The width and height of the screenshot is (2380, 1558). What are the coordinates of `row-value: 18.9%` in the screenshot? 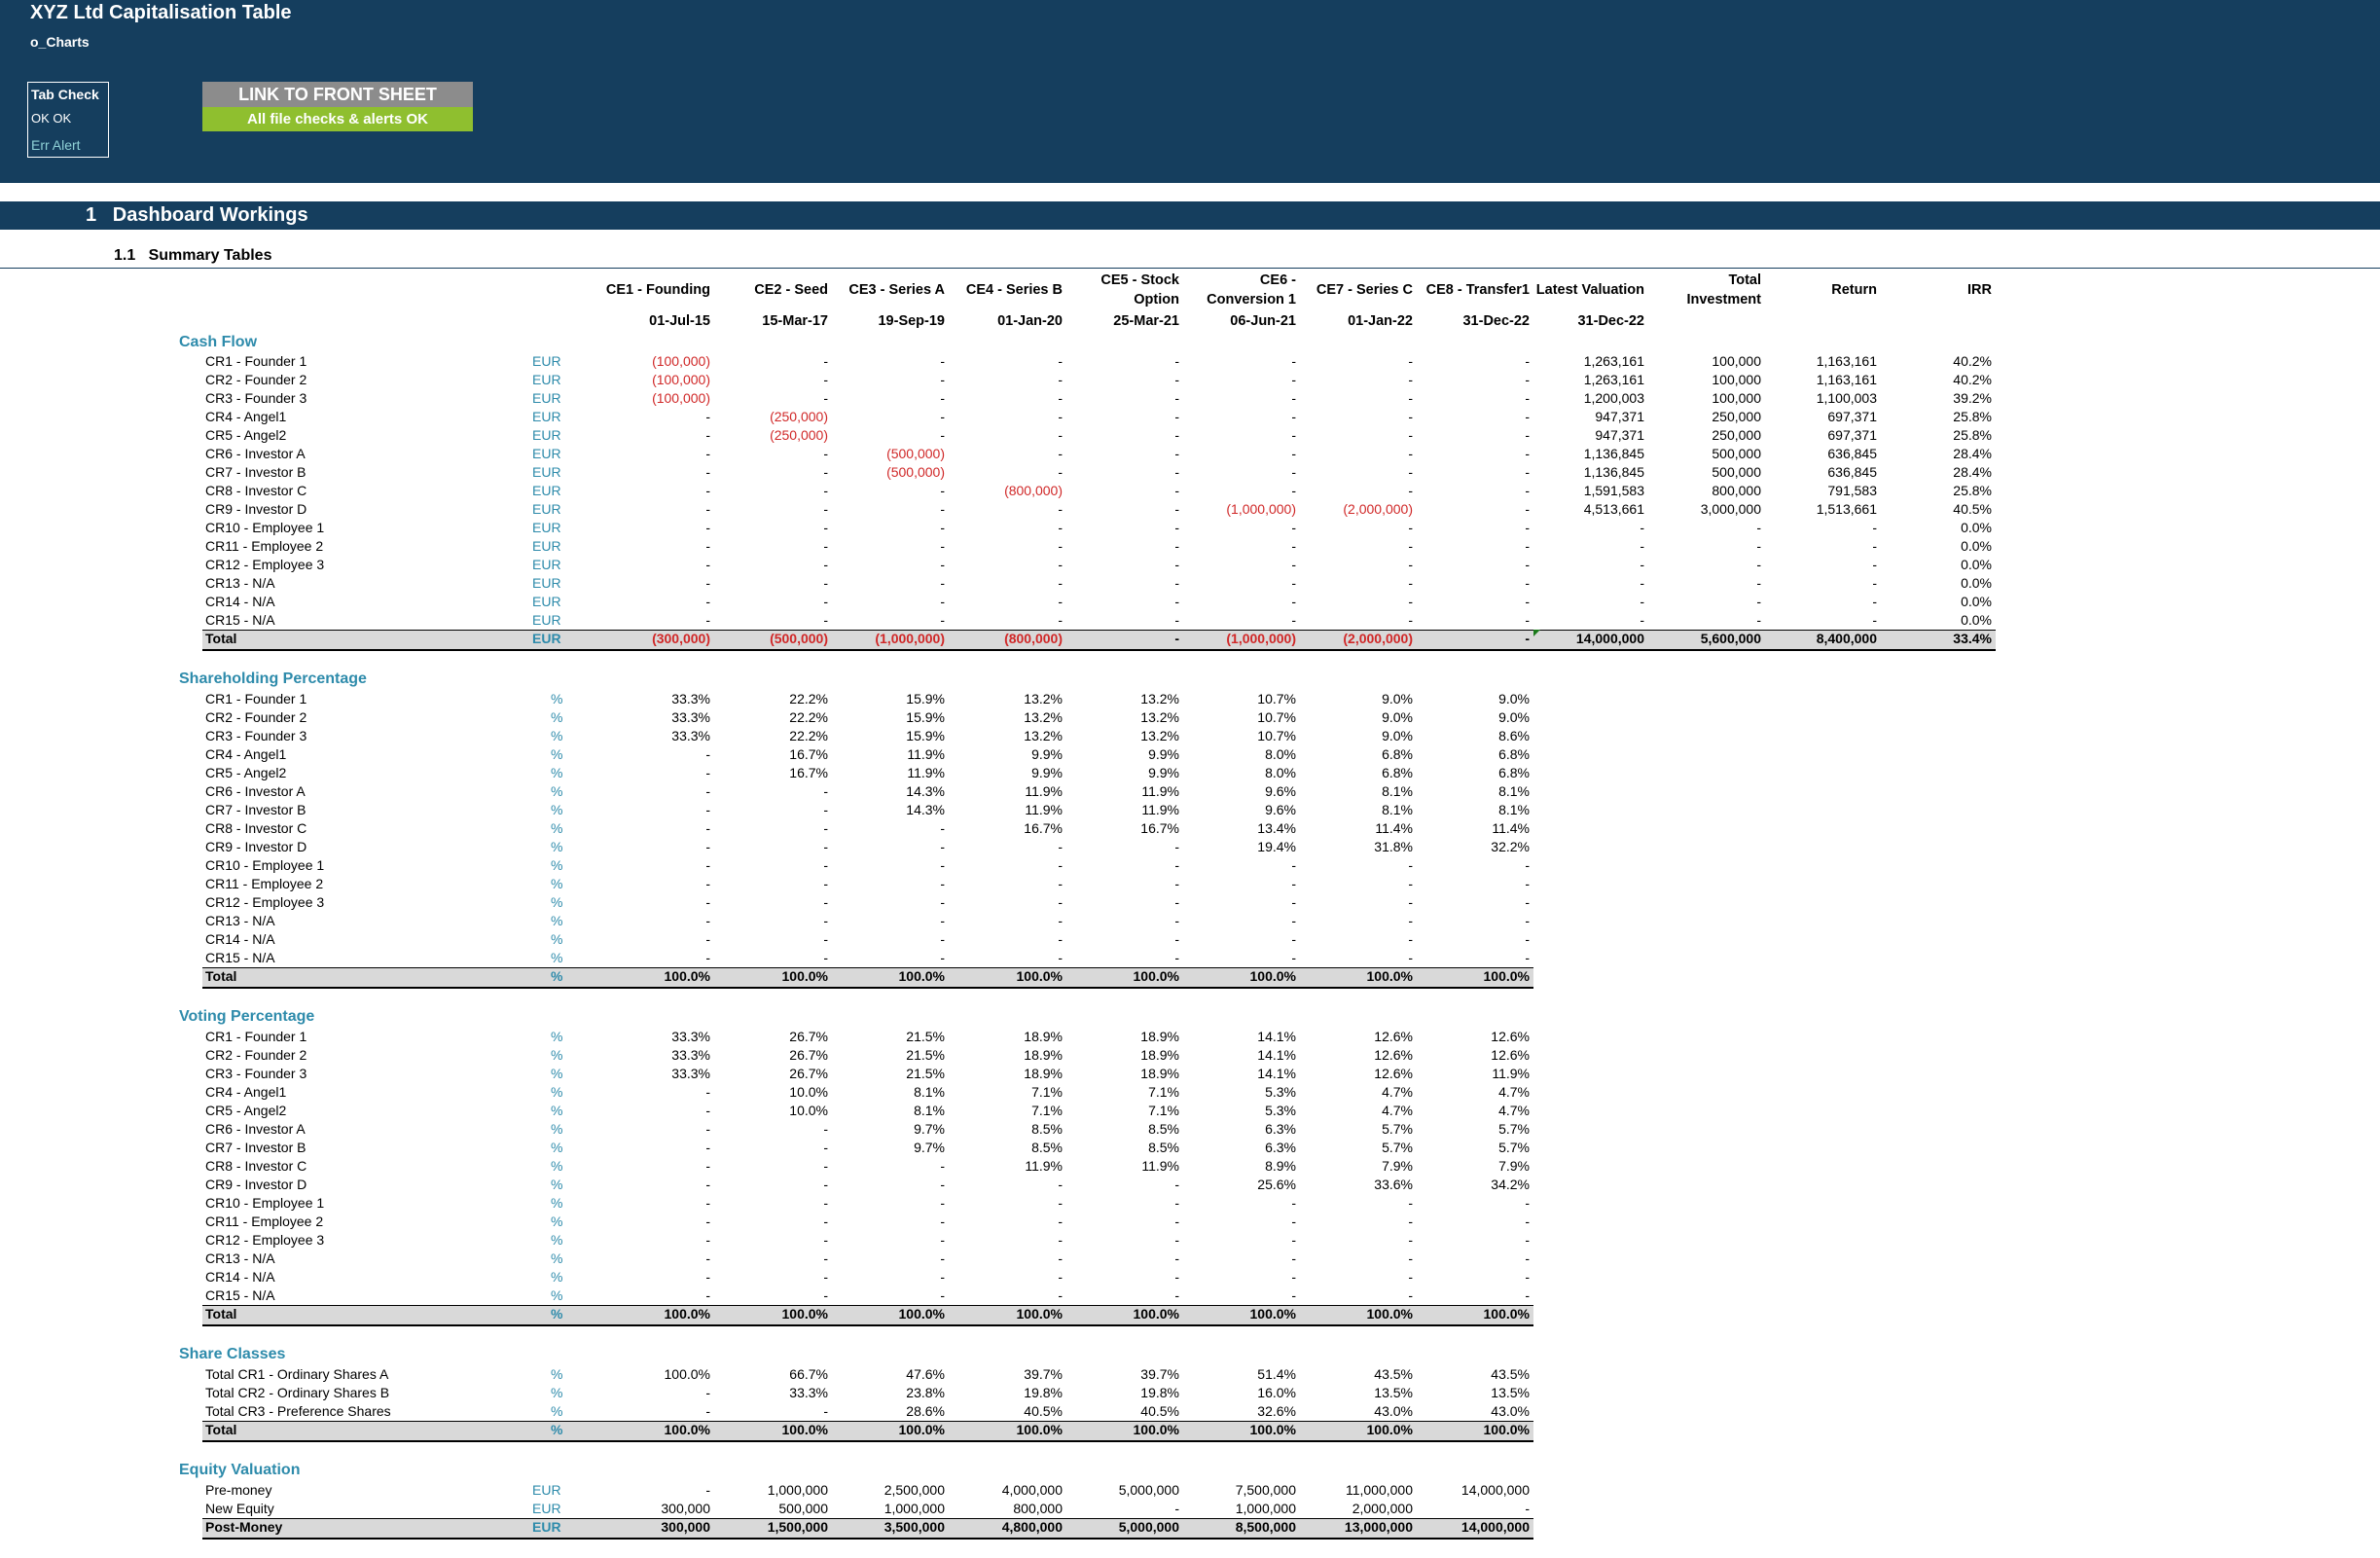 It's located at (1043, 1055).